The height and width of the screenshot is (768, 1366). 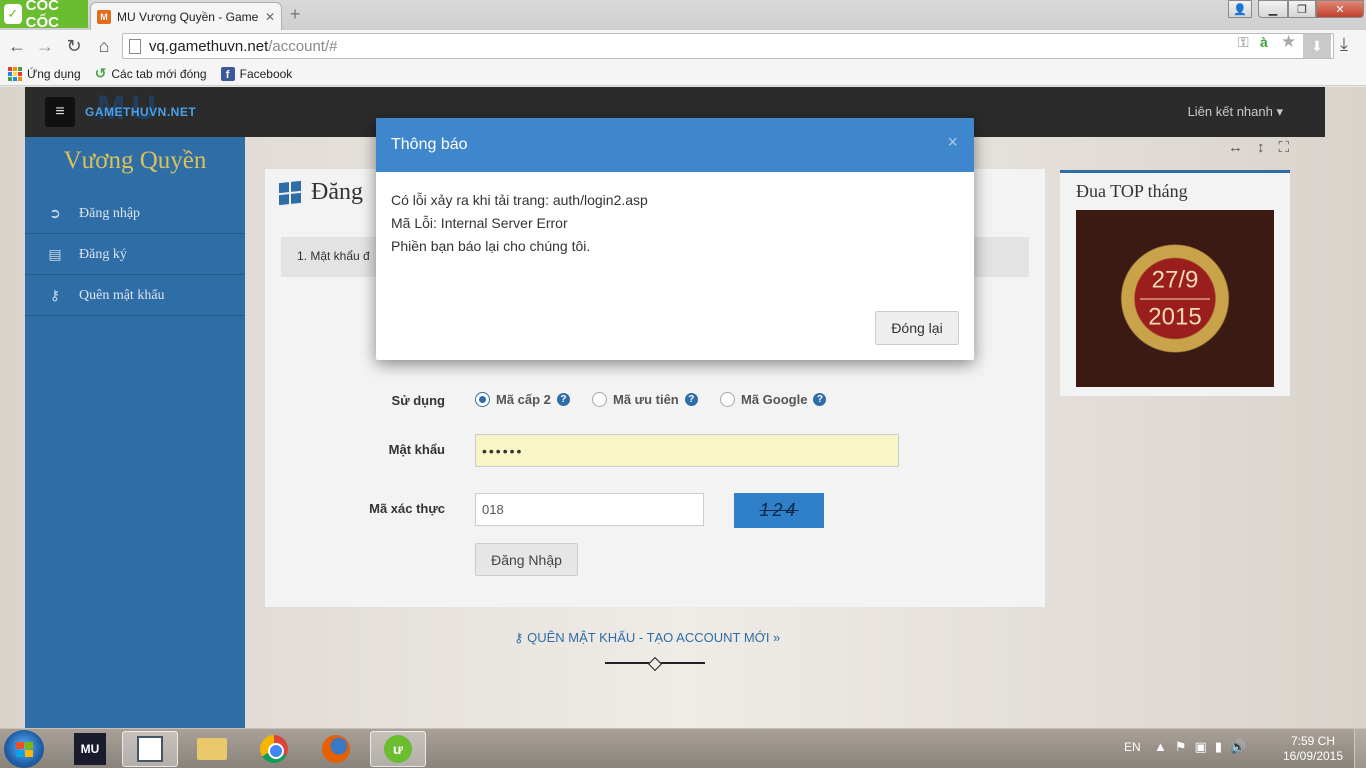 I want to click on firefox-icon, so click(x=336, y=749).